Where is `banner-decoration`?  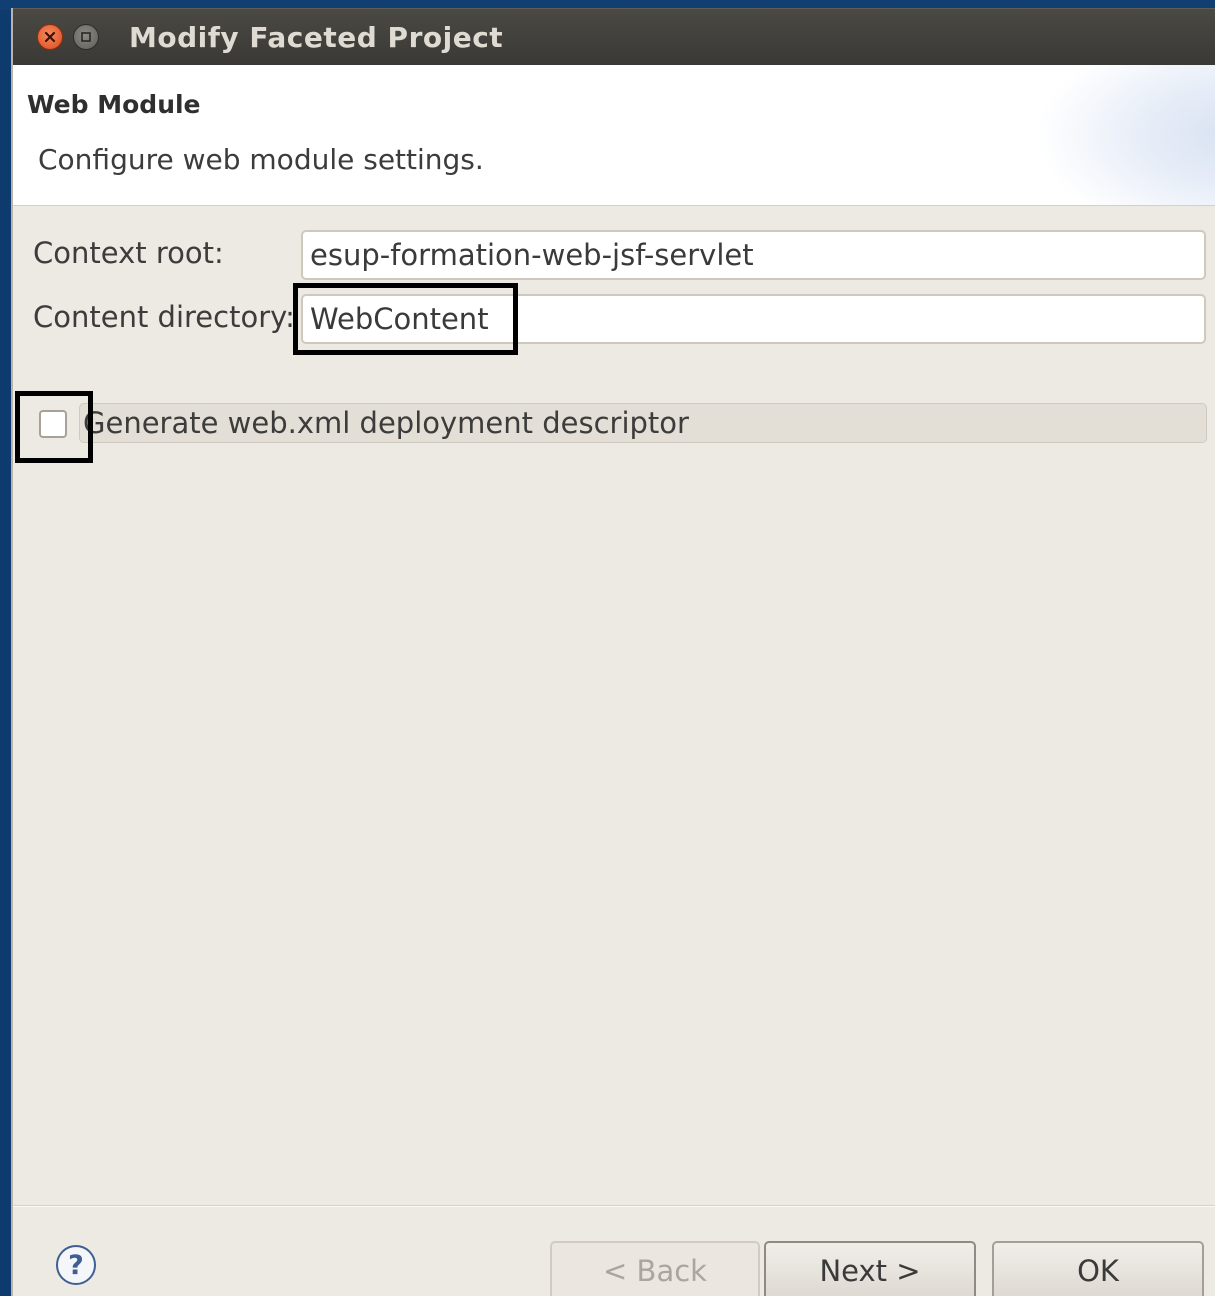 banner-decoration is located at coordinates (1125, 135).